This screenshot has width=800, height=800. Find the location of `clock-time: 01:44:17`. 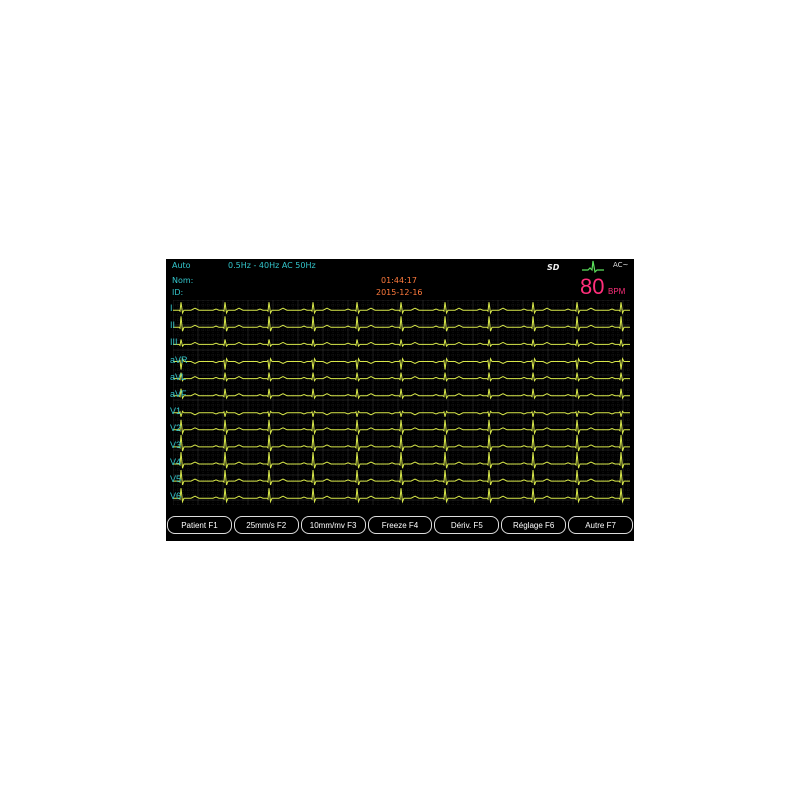

clock-time: 01:44:17 is located at coordinates (399, 280).